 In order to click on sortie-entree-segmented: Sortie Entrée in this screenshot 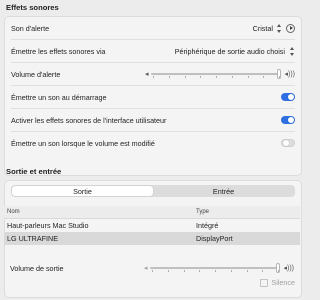, I will do `click(153, 191)`.